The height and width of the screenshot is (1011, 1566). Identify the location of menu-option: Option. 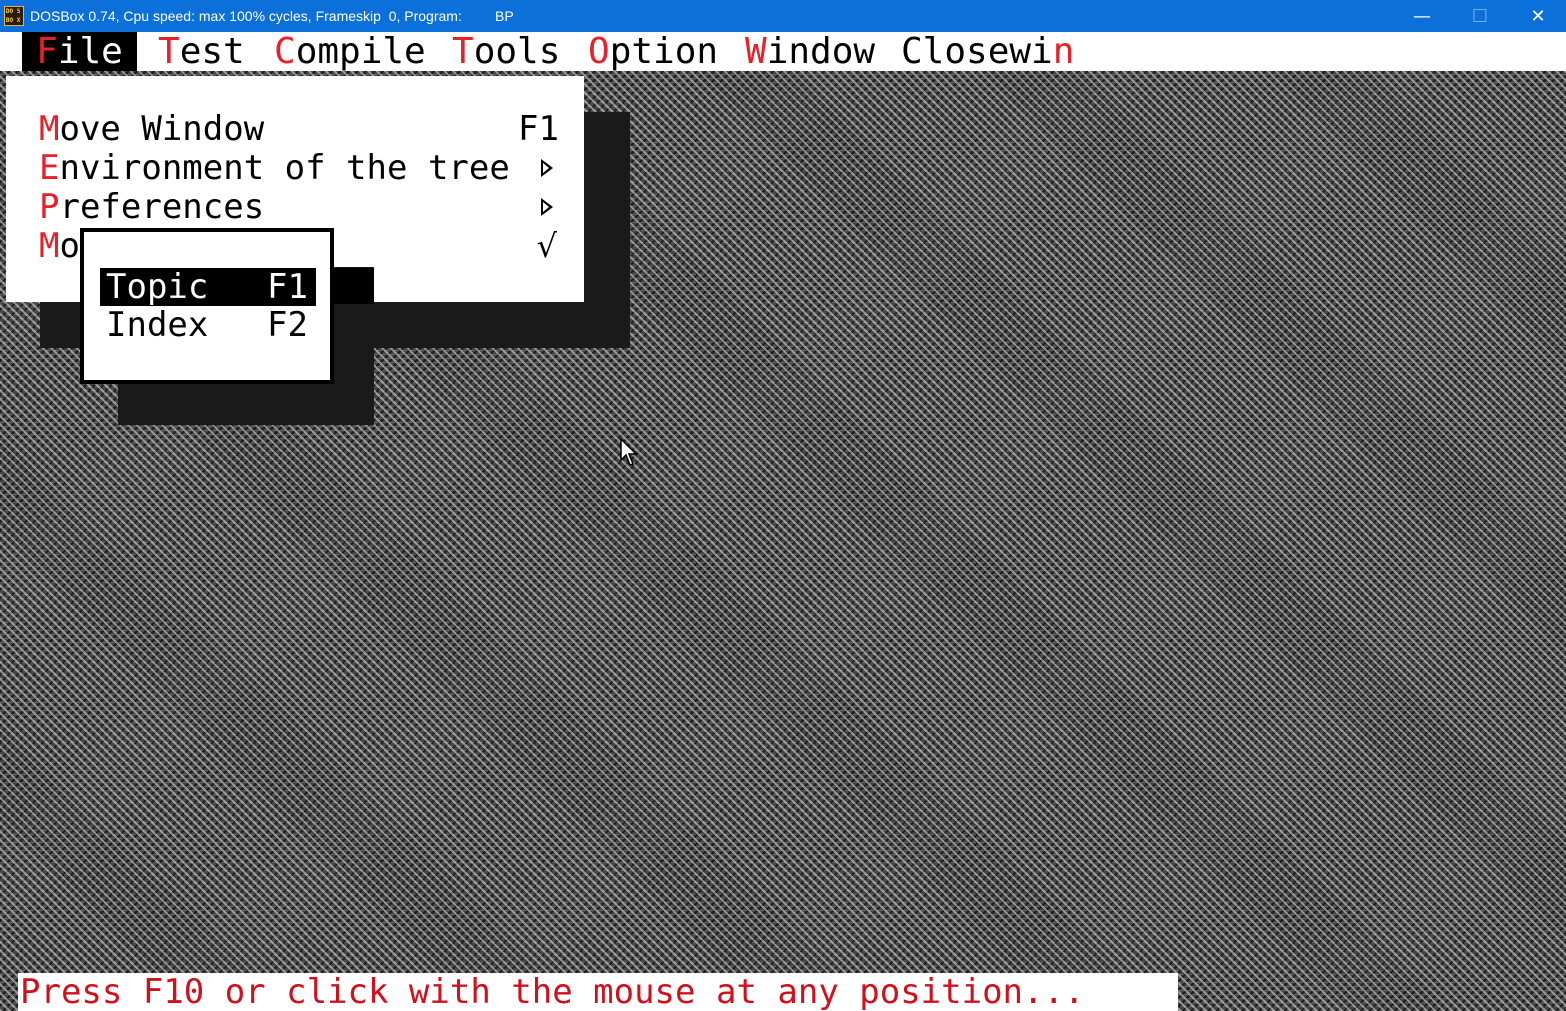
(653, 51).